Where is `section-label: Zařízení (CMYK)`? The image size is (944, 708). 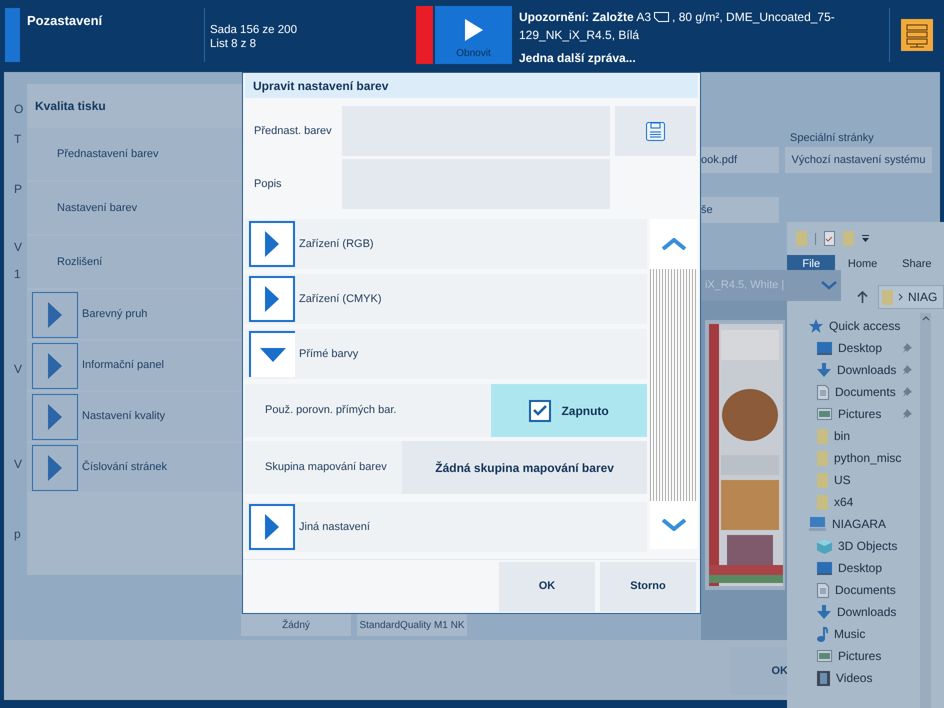 section-label: Zařízení (CMYK) is located at coordinates (340, 299).